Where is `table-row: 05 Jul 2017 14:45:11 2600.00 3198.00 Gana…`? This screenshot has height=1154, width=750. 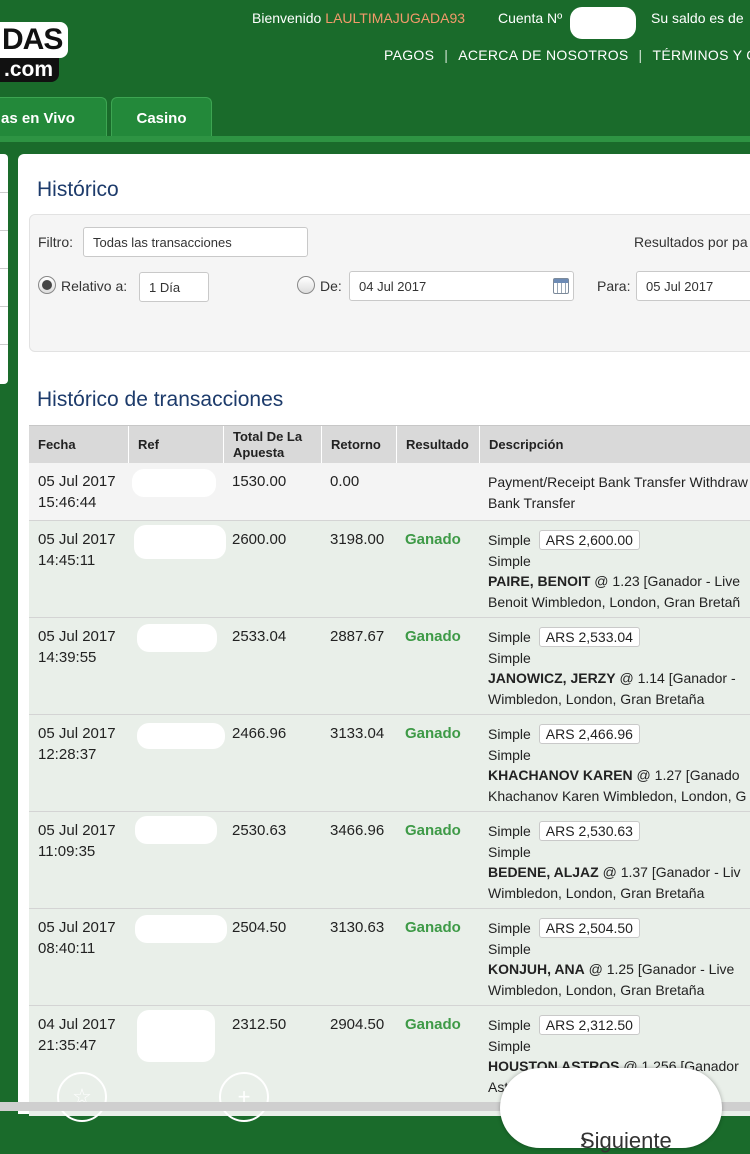
table-row: 05 Jul 2017 14:45:11 2600.00 3198.00 Gana… is located at coordinates (389, 569).